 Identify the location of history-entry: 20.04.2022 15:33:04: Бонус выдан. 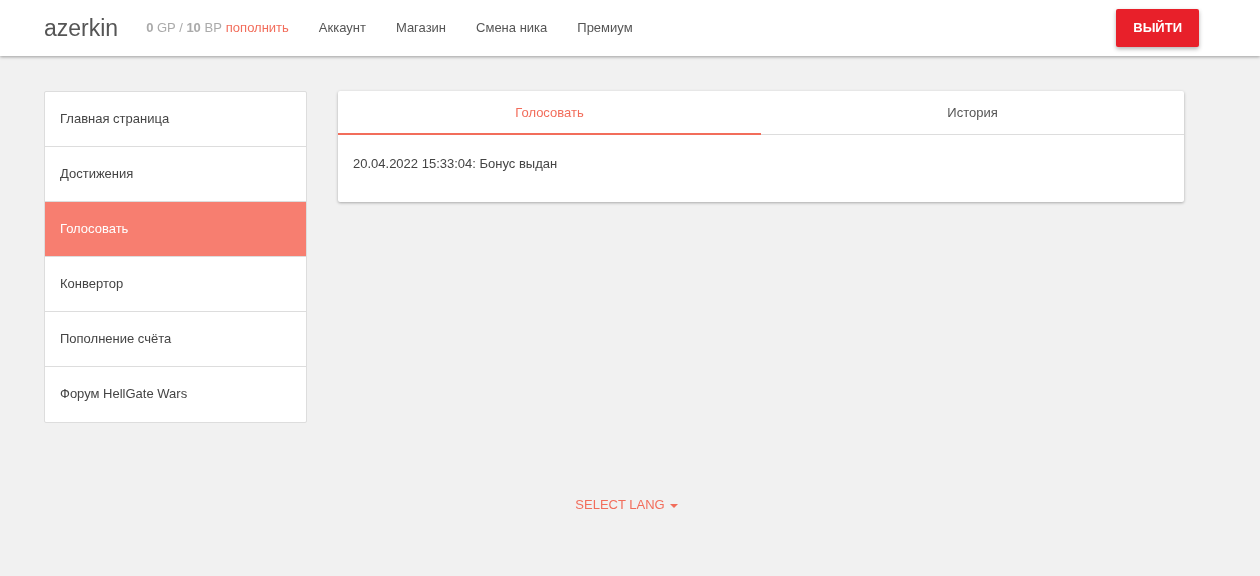
(455, 164).